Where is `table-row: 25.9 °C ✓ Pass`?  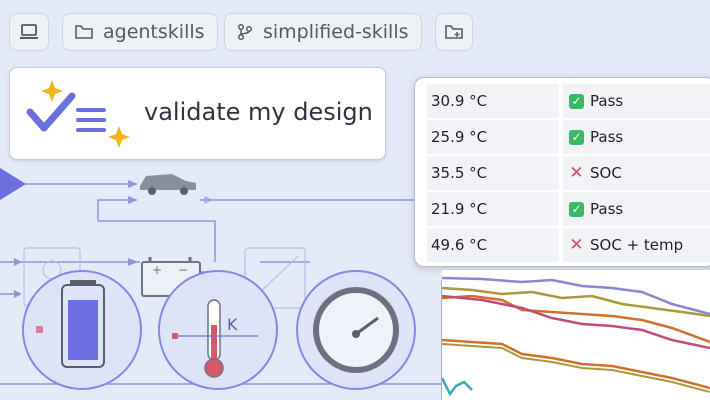 table-row: 25.9 °C ✓ Pass is located at coordinates (568, 137).